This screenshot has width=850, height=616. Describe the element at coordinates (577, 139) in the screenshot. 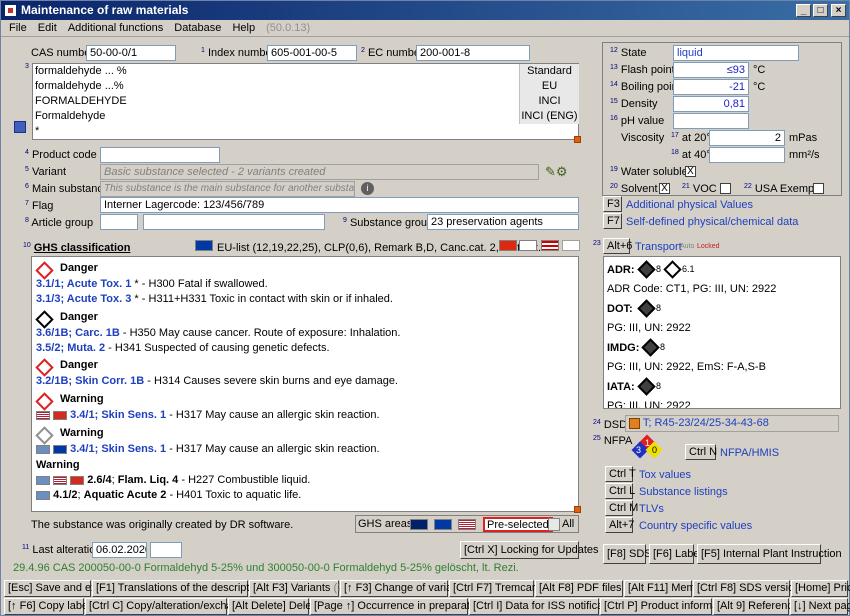

I see `expand-icon` at that location.